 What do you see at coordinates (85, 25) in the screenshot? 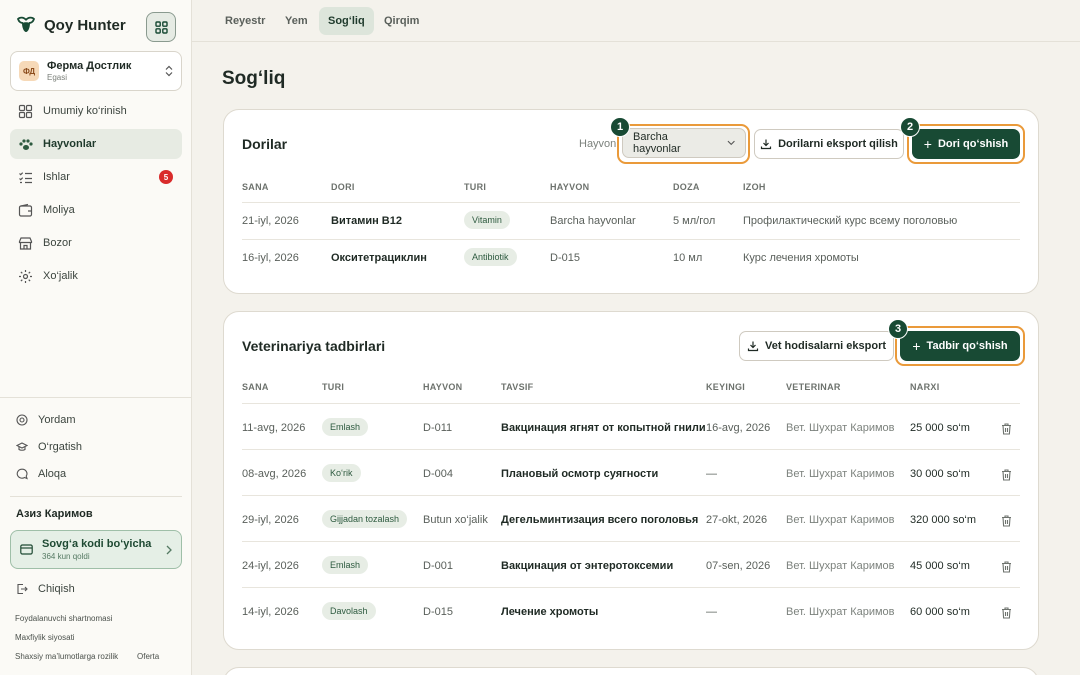
I see `app-name: Qoy Hunter` at bounding box center [85, 25].